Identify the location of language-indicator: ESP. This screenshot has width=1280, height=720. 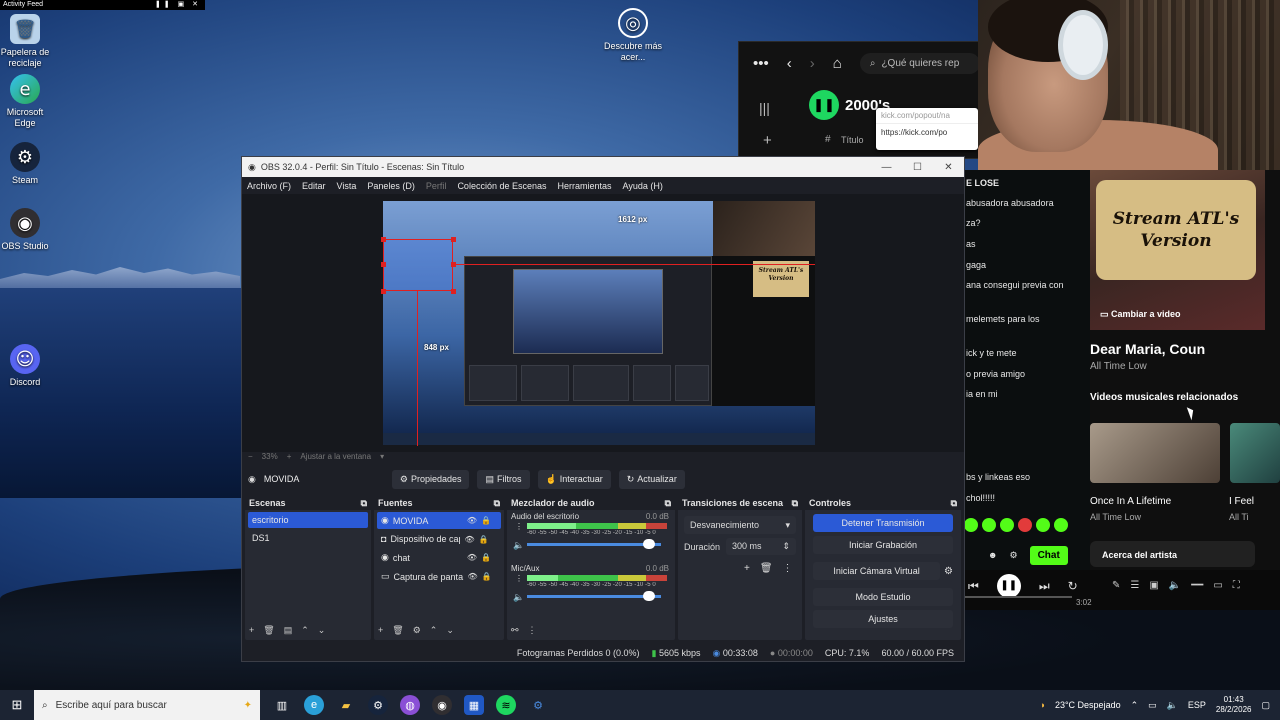
(1197, 705).